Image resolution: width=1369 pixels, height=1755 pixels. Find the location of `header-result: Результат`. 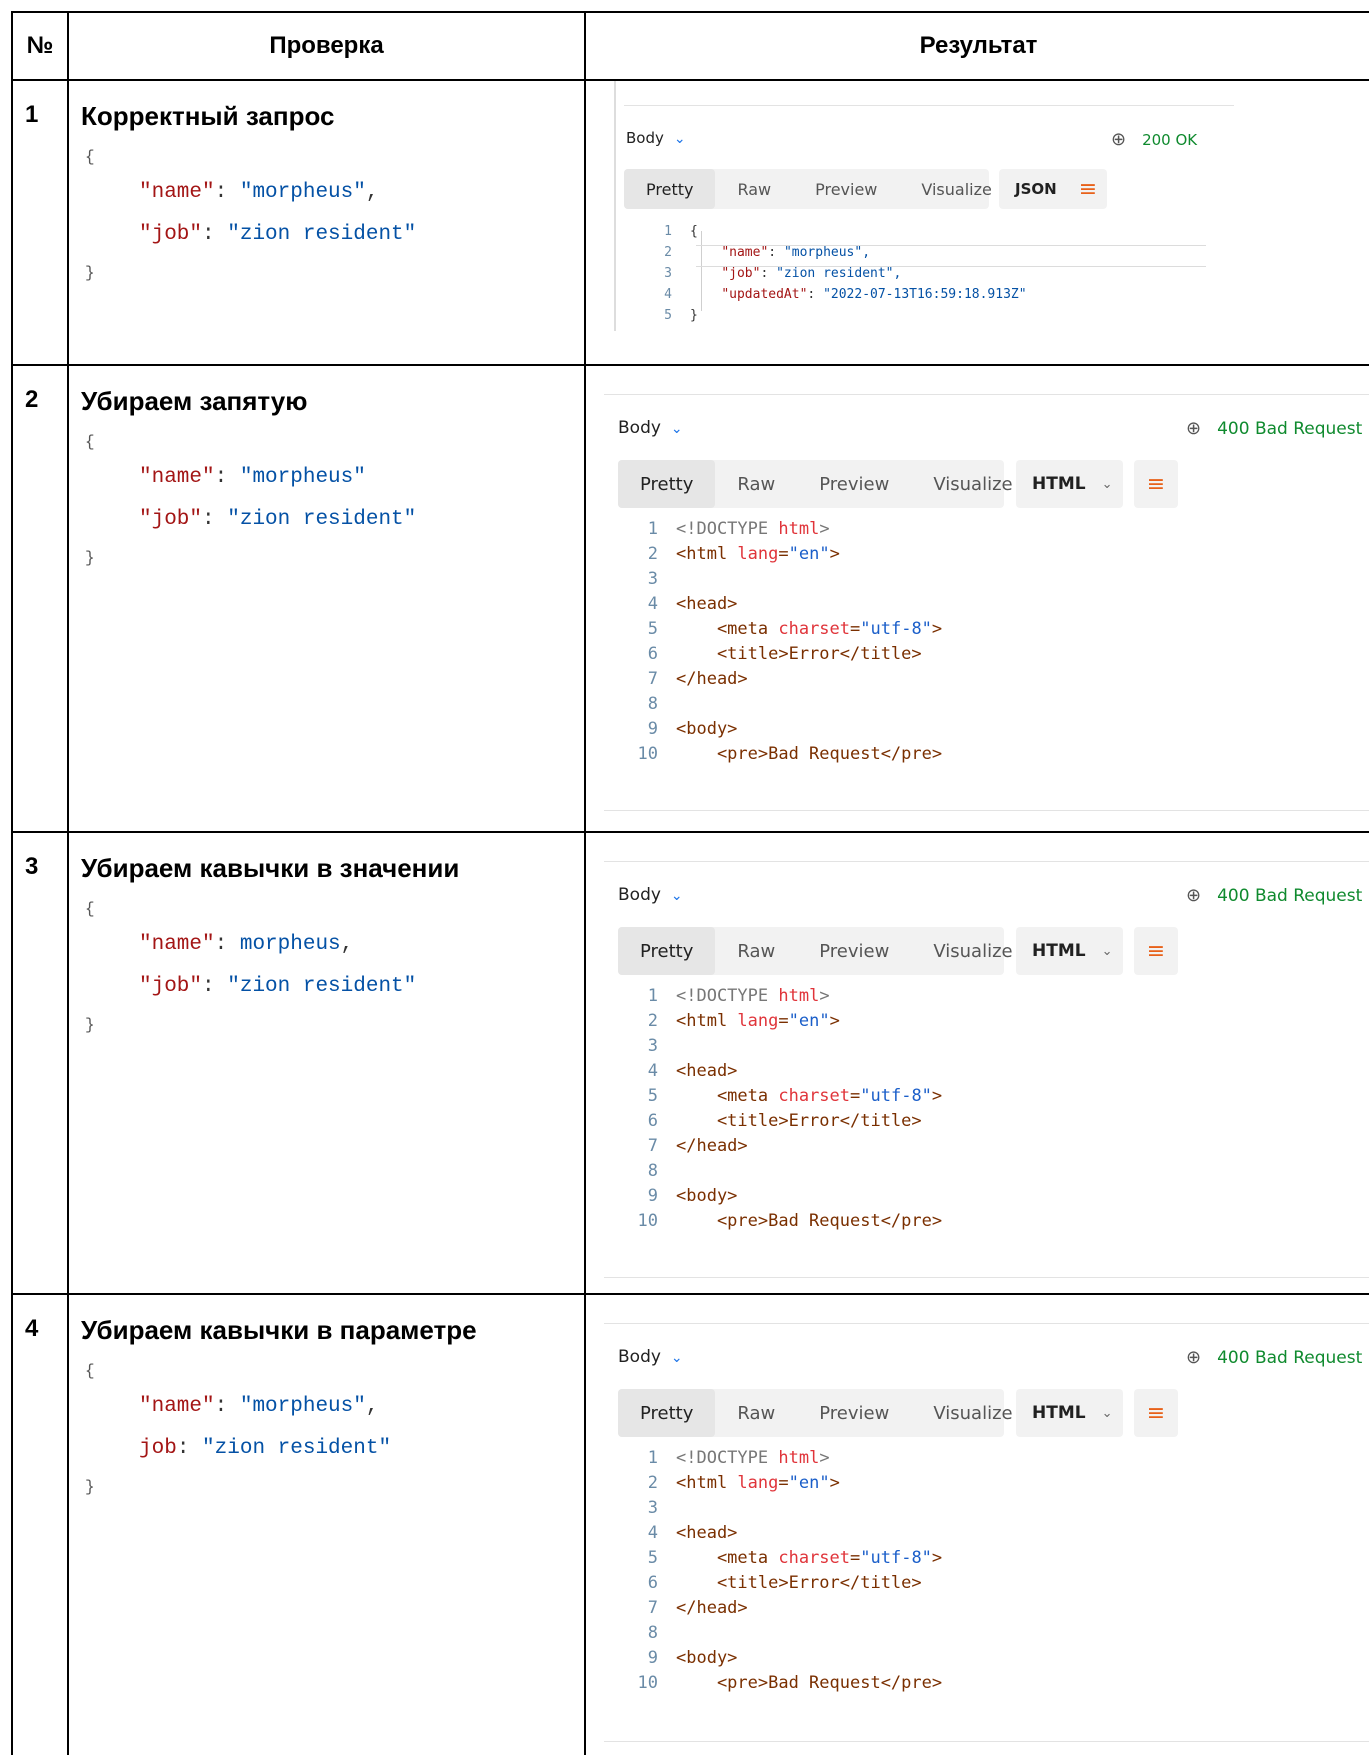

header-result: Результат is located at coordinates (978, 45).